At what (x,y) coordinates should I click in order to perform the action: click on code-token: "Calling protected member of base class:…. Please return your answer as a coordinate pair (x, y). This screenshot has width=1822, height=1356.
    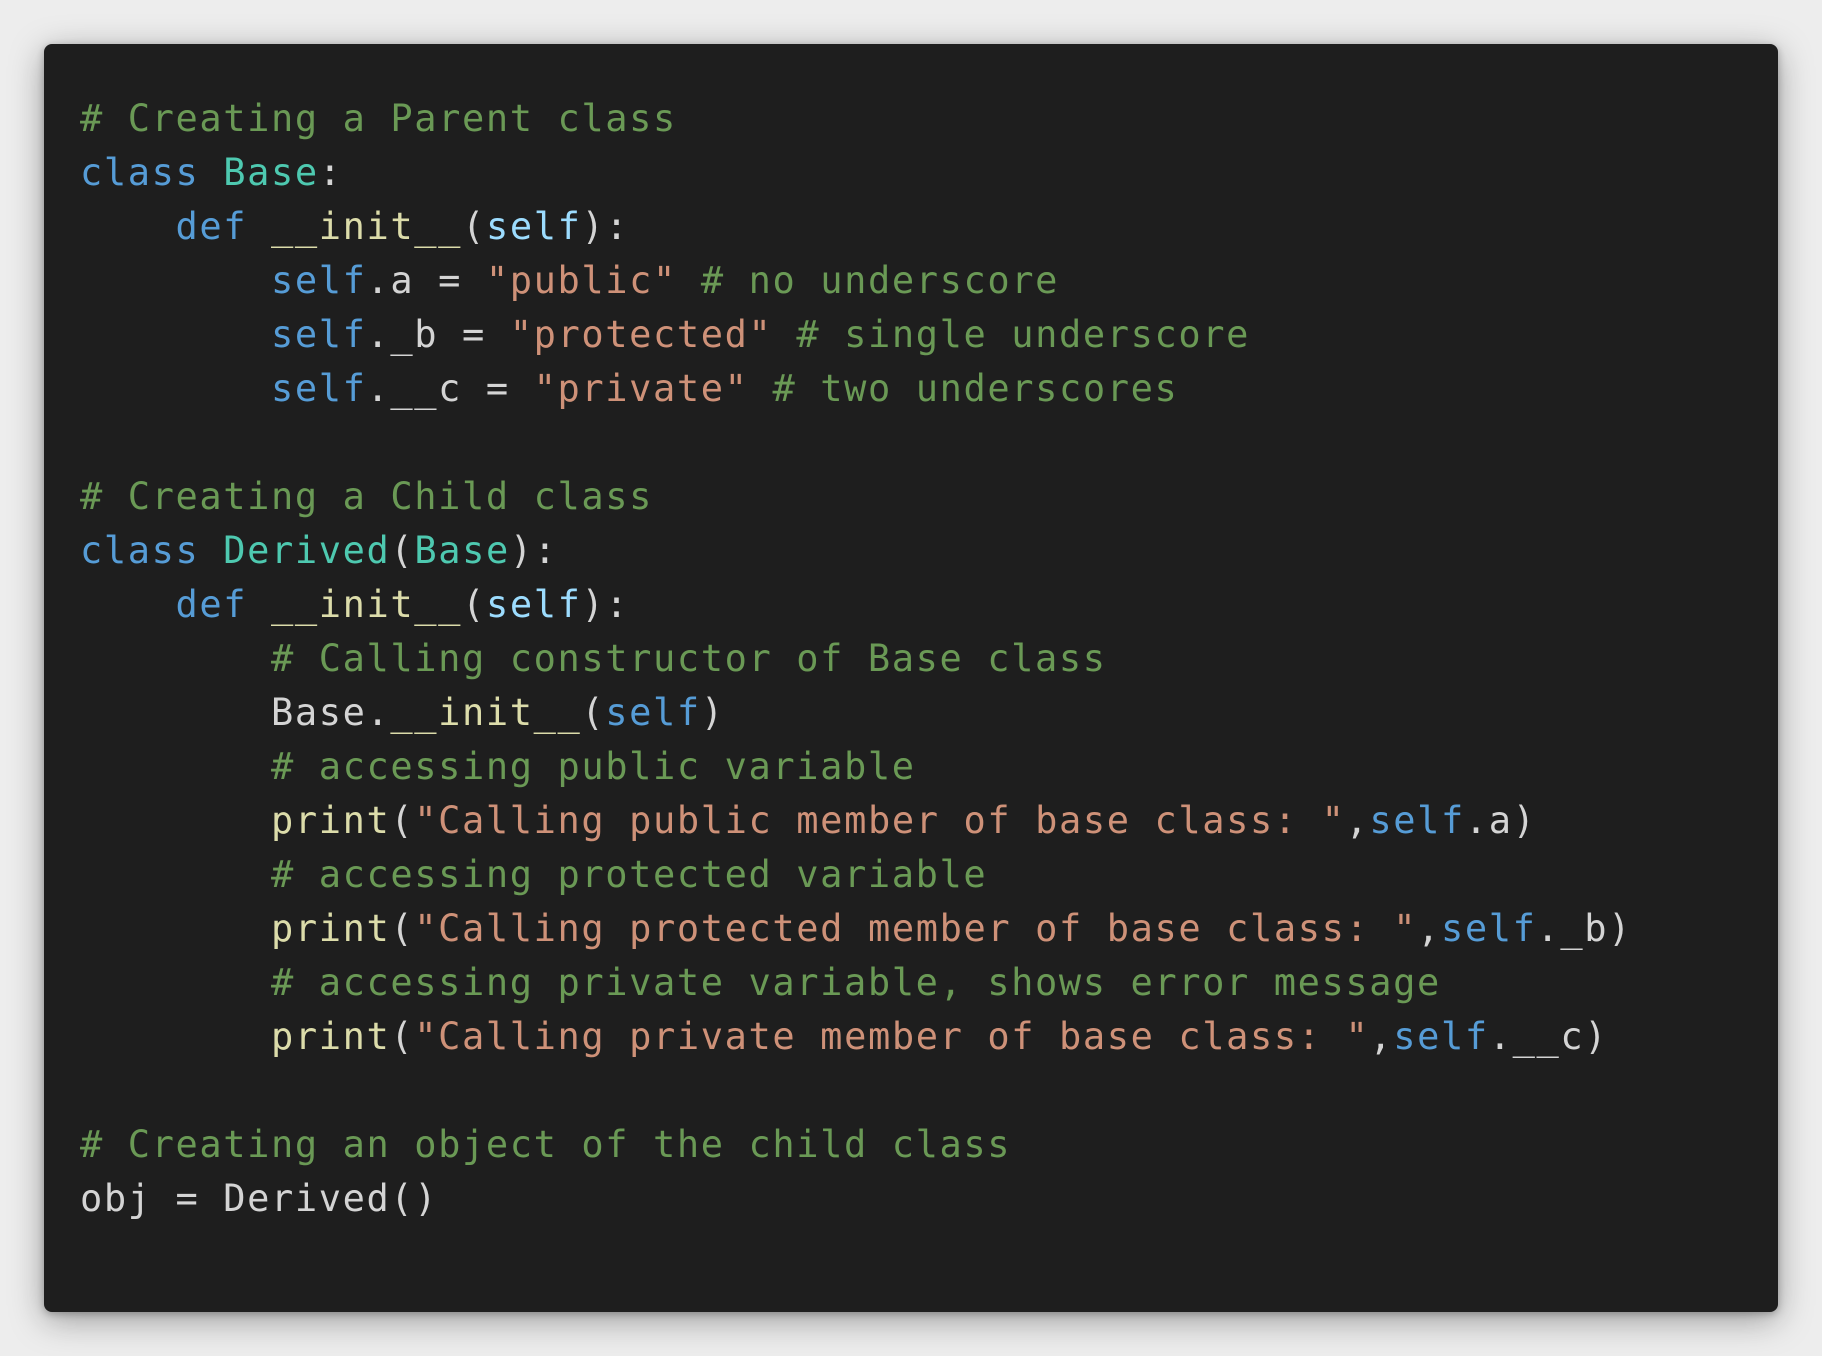
    Looking at the image, I should click on (916, 928).